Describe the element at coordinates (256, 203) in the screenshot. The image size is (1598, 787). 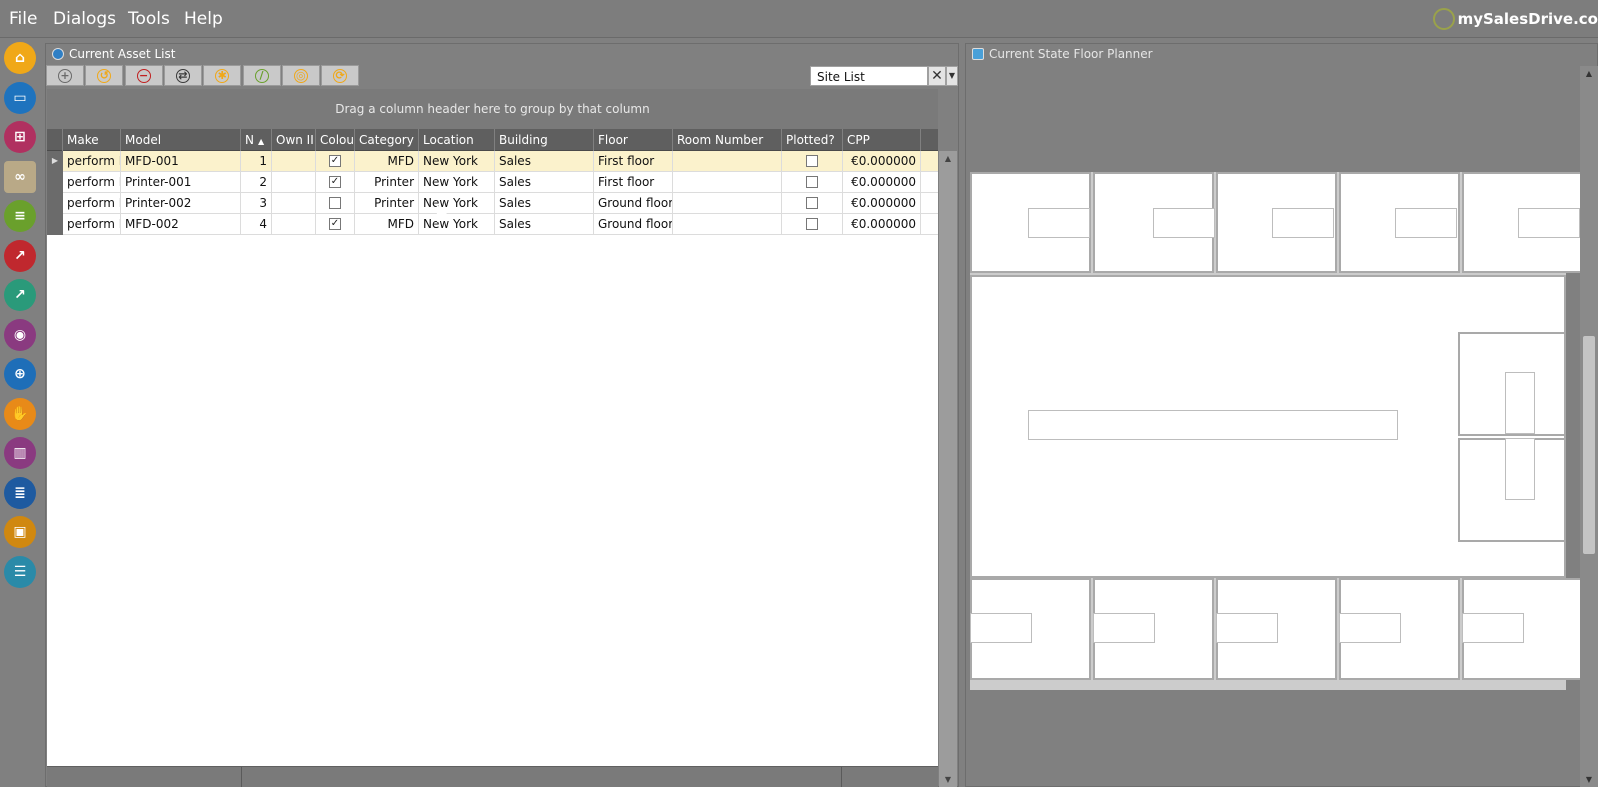
I see `cell-n: 3` at that location.